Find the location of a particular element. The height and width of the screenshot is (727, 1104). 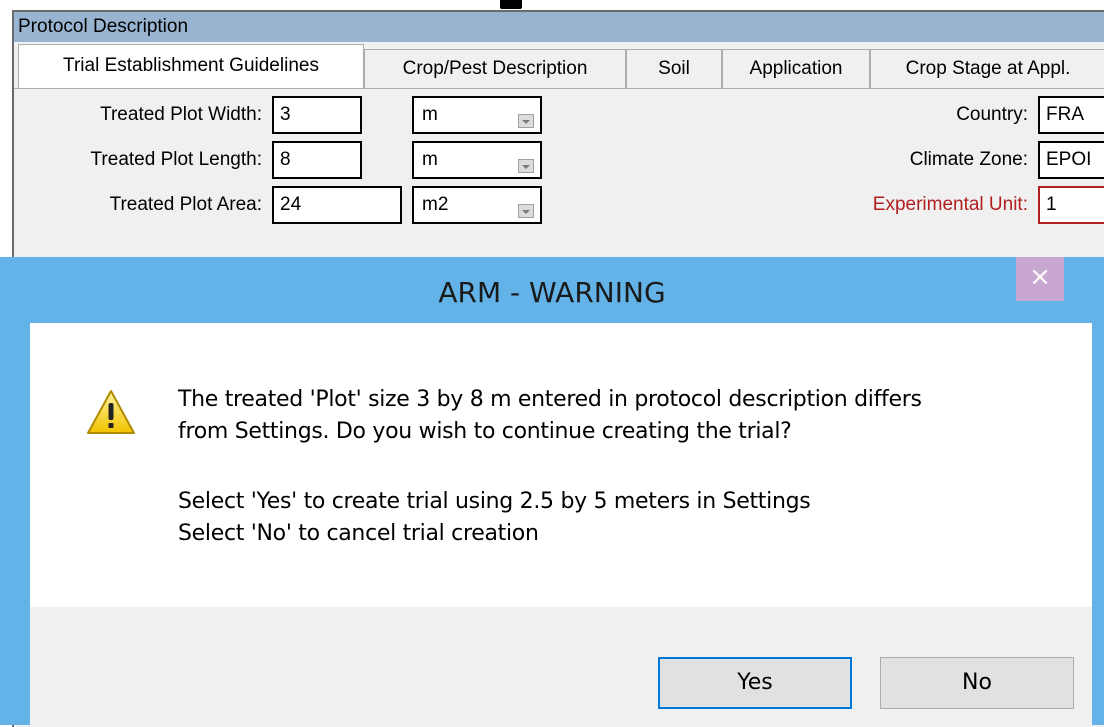

climate-zone-field: EPOI is located at coordinates (1071, 160).